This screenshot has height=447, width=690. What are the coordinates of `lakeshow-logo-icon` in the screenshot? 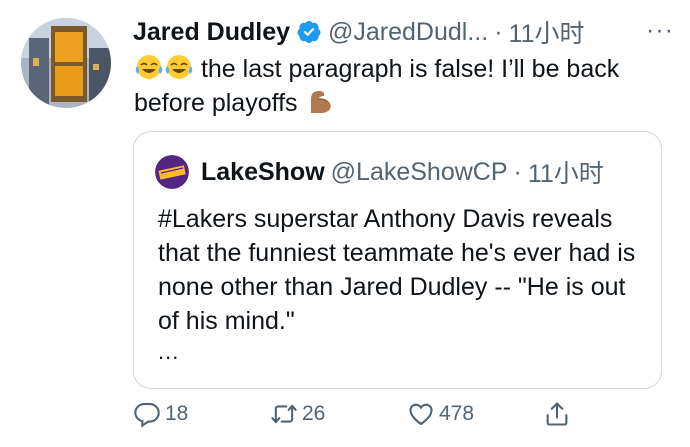 It's located at (172, 172).